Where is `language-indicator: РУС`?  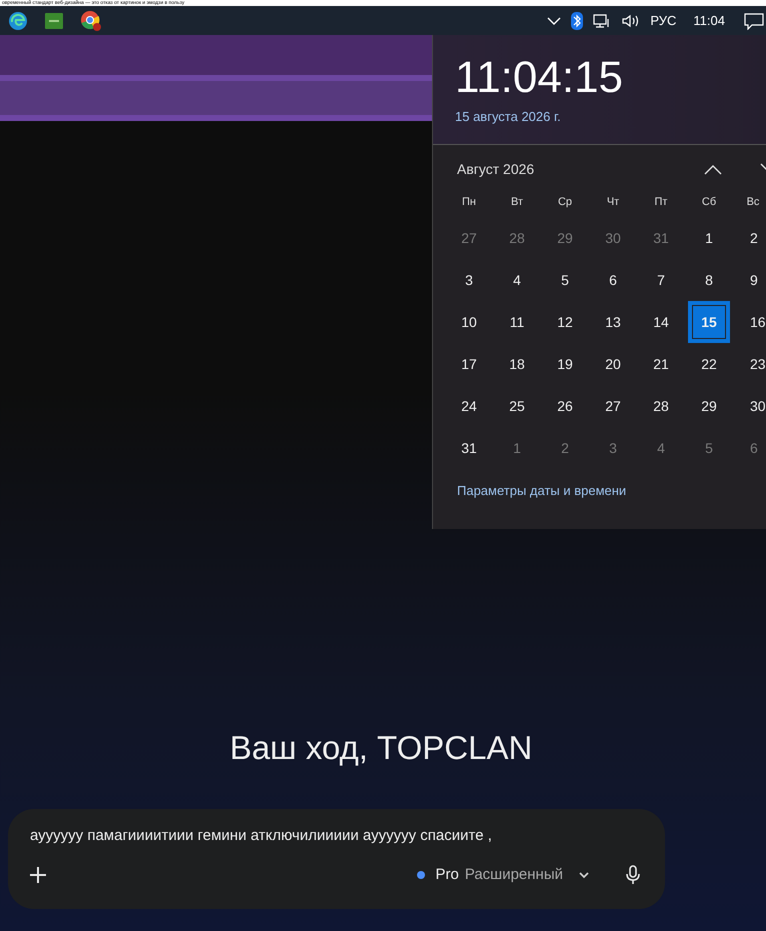 language-indicator: РУС is located at coordinates (663, 20).